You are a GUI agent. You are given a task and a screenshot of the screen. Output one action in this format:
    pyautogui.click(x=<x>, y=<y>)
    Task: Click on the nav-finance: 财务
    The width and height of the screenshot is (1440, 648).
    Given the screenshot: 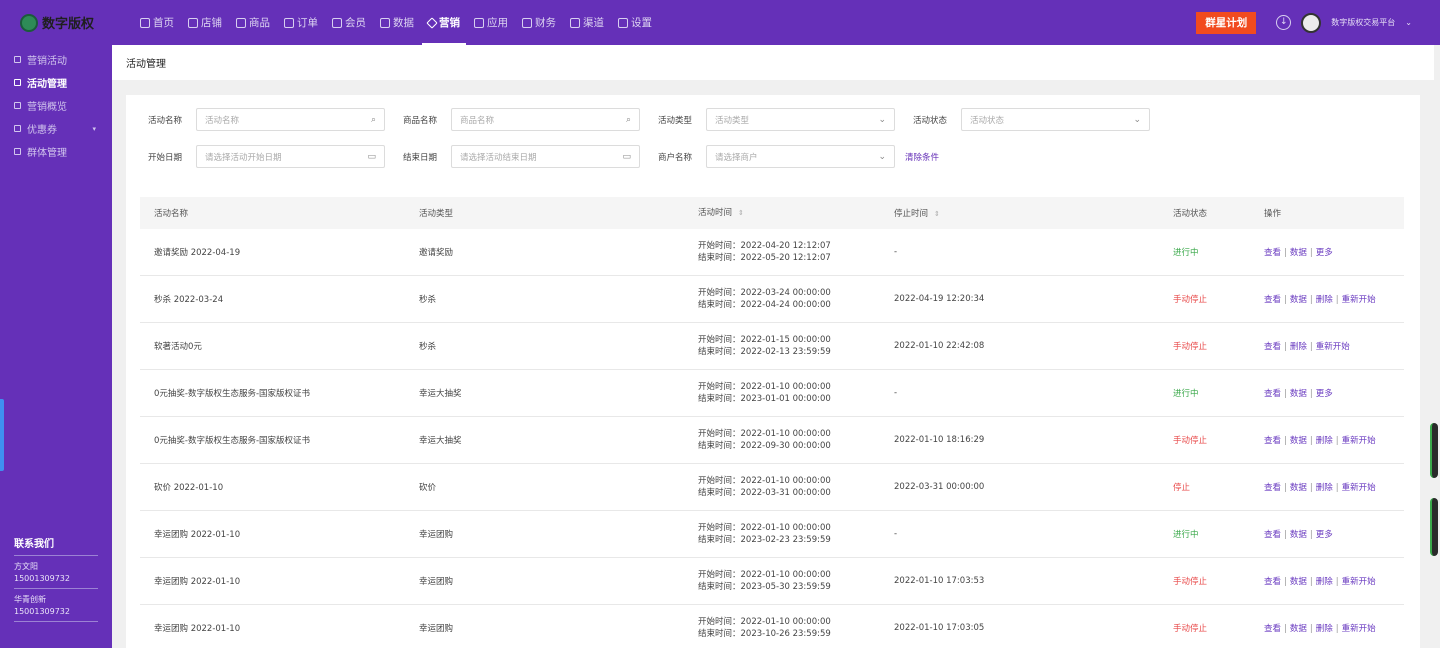 What is the action you would take?
    pyautogui.click(x=539, y=22)
    